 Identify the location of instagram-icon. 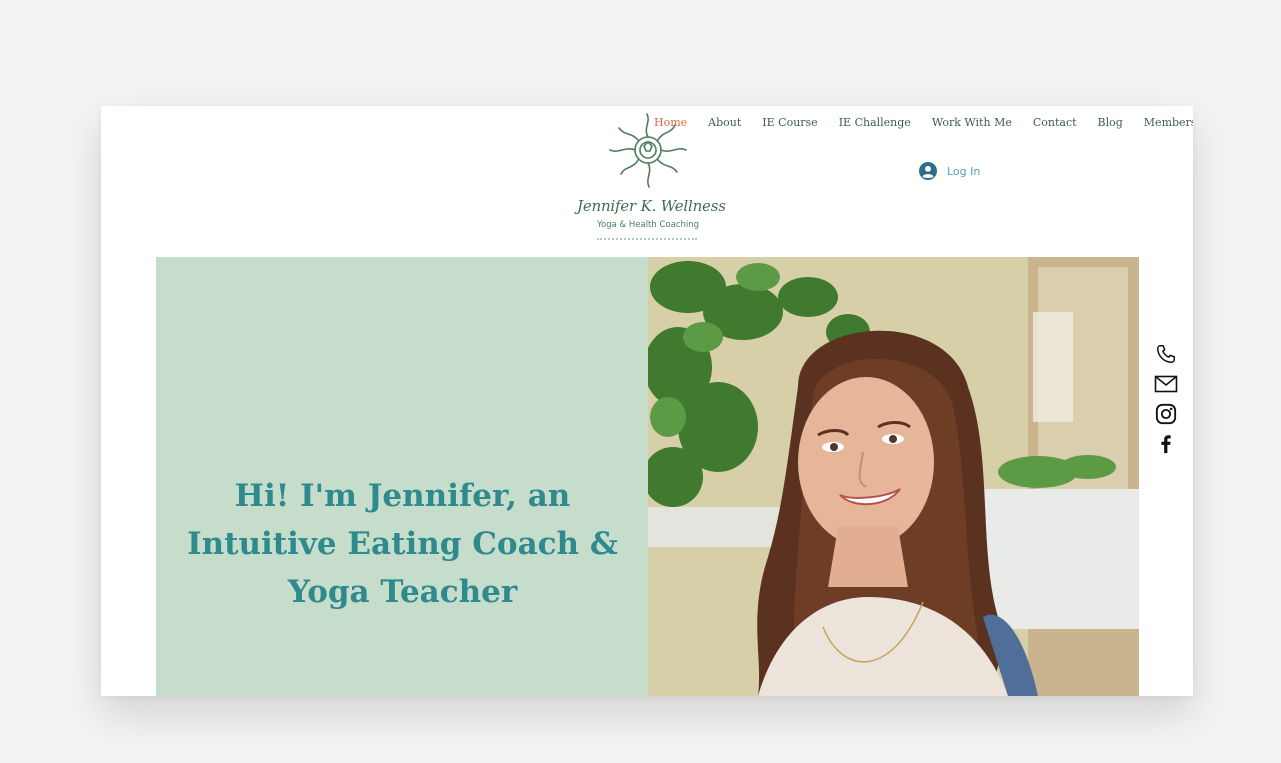
(1166, 414).